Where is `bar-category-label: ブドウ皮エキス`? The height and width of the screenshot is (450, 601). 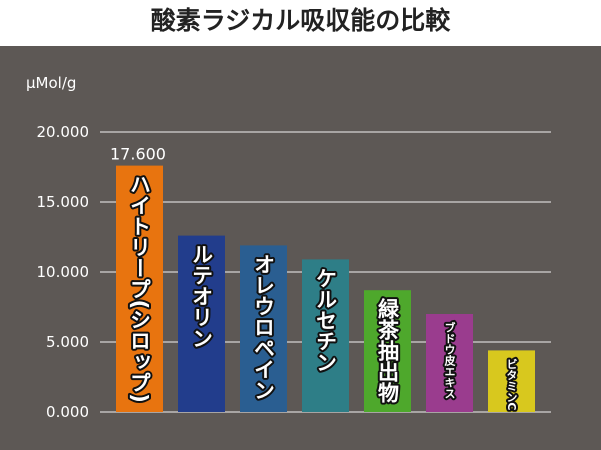 bar-category-label: ブドウ皮エキス is located at coordinates (450, 360).